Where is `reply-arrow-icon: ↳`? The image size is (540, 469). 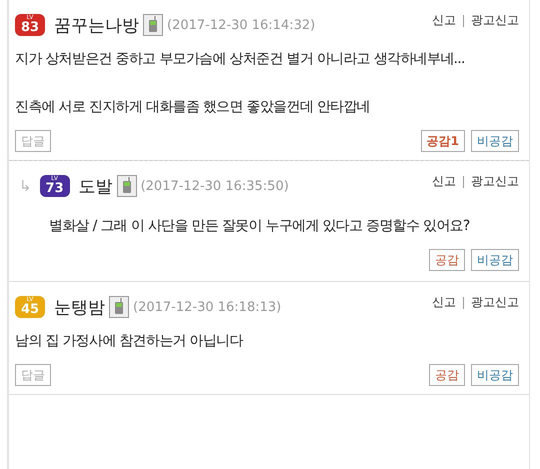 reply-arrow-icon: ↳ is located at coordinates (25, 186).